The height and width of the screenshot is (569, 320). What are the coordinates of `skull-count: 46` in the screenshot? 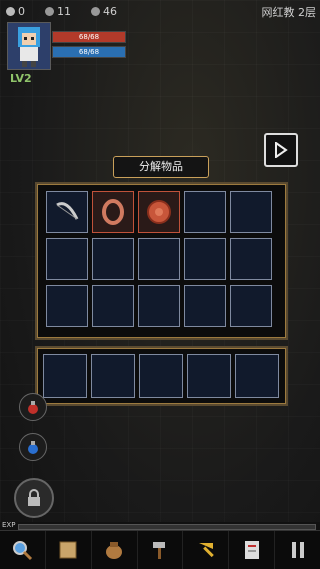 It's located at (110, 11).